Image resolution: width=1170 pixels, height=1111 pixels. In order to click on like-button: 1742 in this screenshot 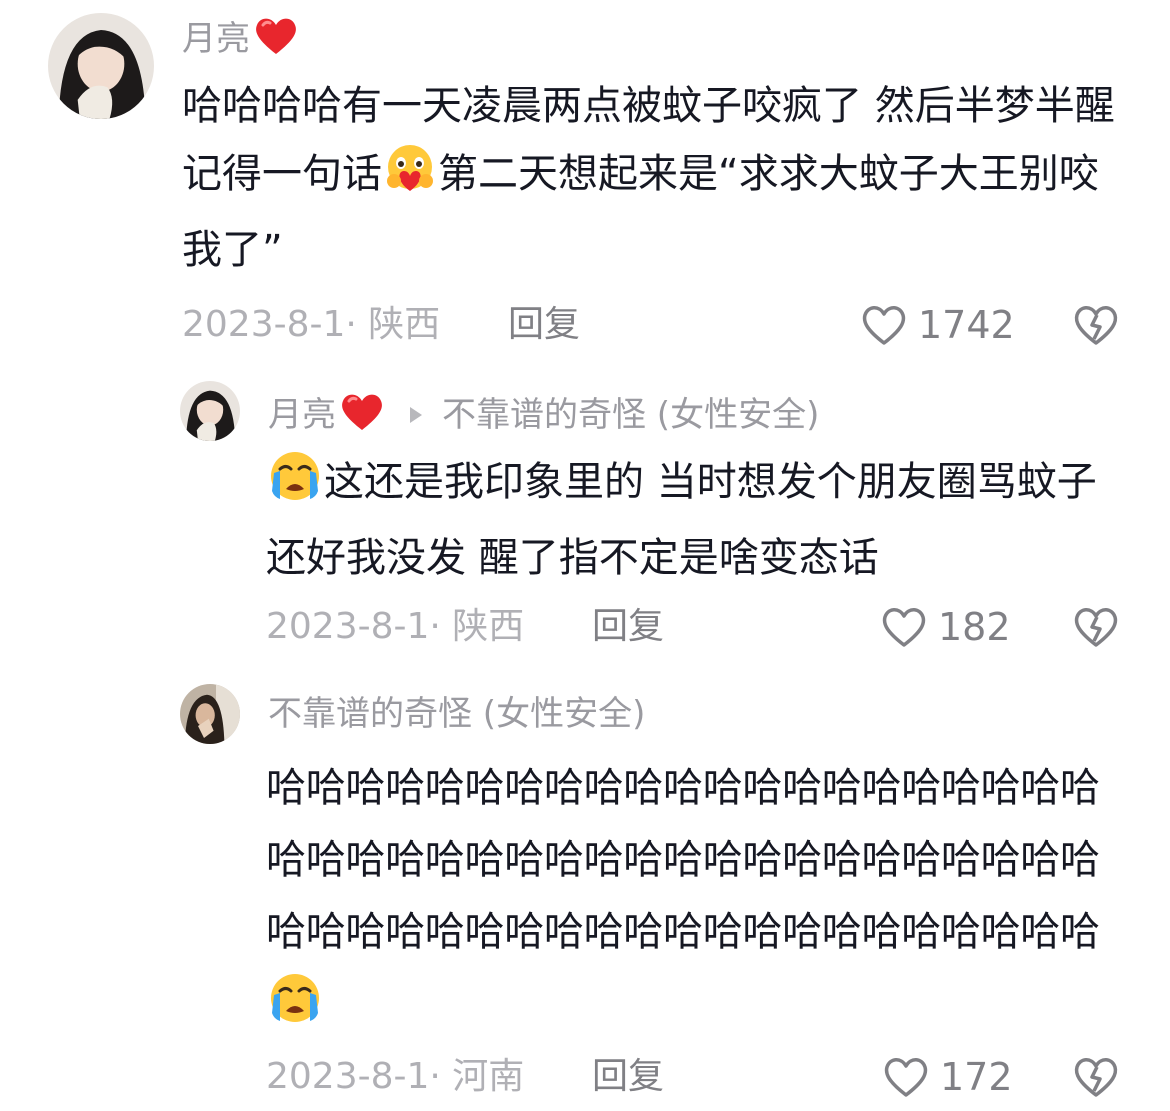, I will do `click(937, 325)`.